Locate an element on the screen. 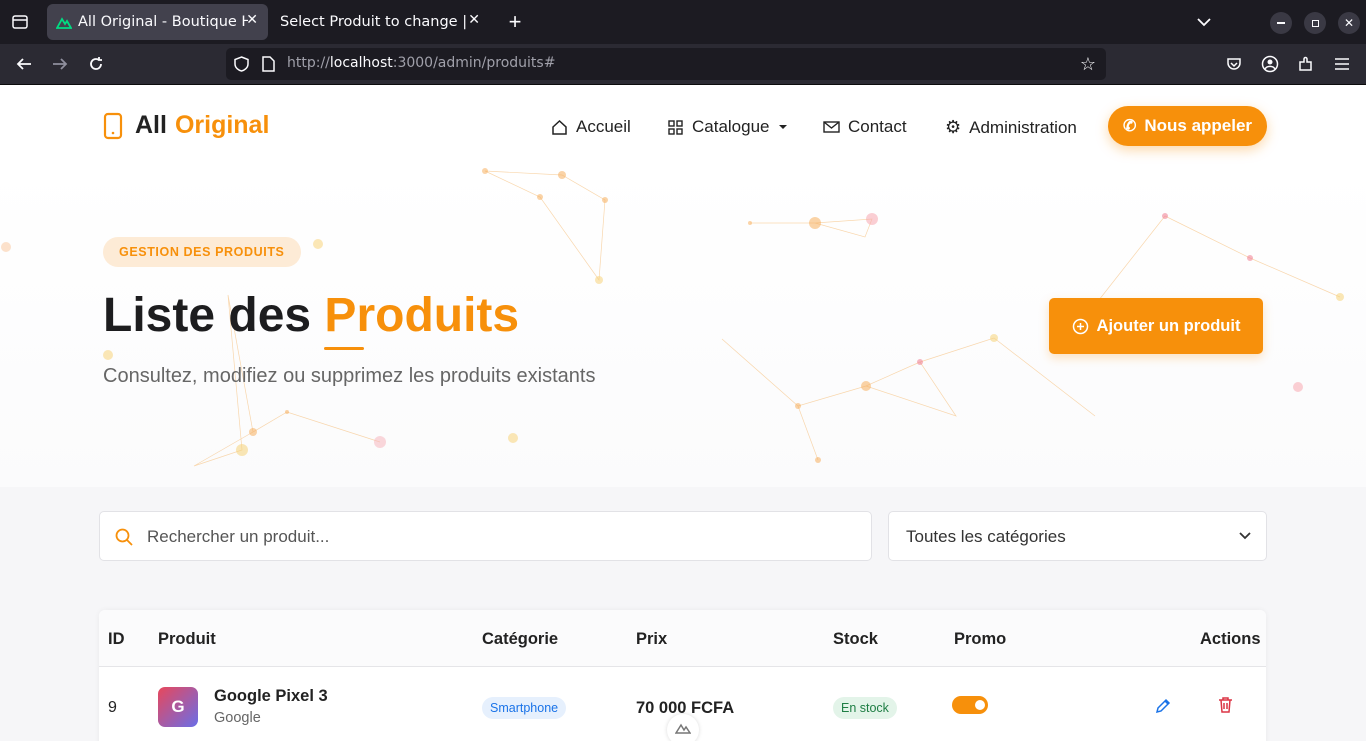 This screenshot has height=741, width=1366. tab-overview-icon is located at coordinates (20, 22).